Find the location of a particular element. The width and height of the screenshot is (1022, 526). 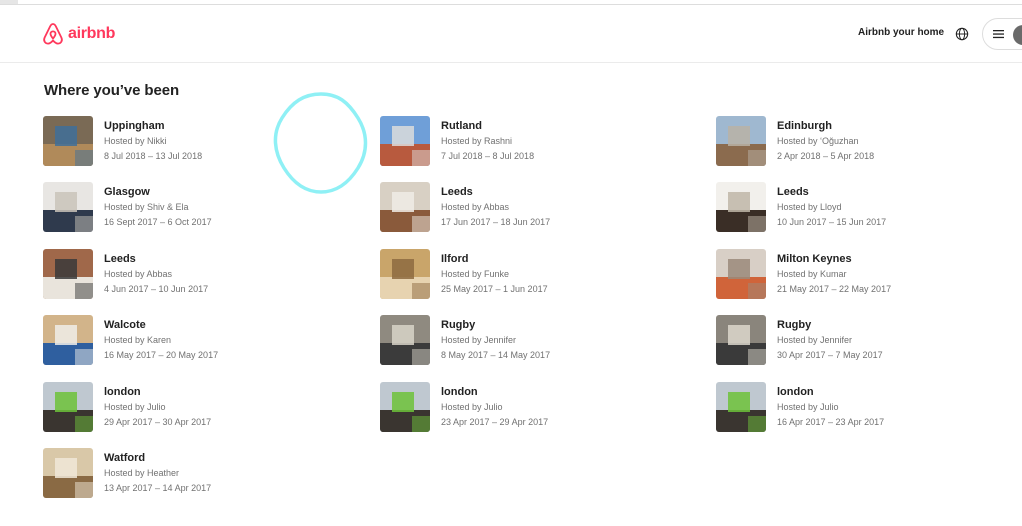

page-title: Where you’ve been is located at coordinates (112, 90).